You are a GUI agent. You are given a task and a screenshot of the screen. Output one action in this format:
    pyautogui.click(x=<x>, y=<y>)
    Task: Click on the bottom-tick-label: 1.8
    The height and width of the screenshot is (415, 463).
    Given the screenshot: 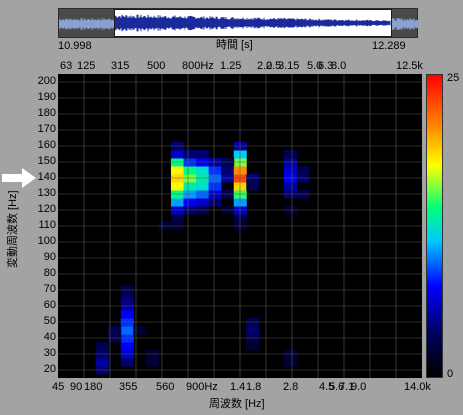 What is the action you would take?
    pyautogui.click(x=254, y=387)
    